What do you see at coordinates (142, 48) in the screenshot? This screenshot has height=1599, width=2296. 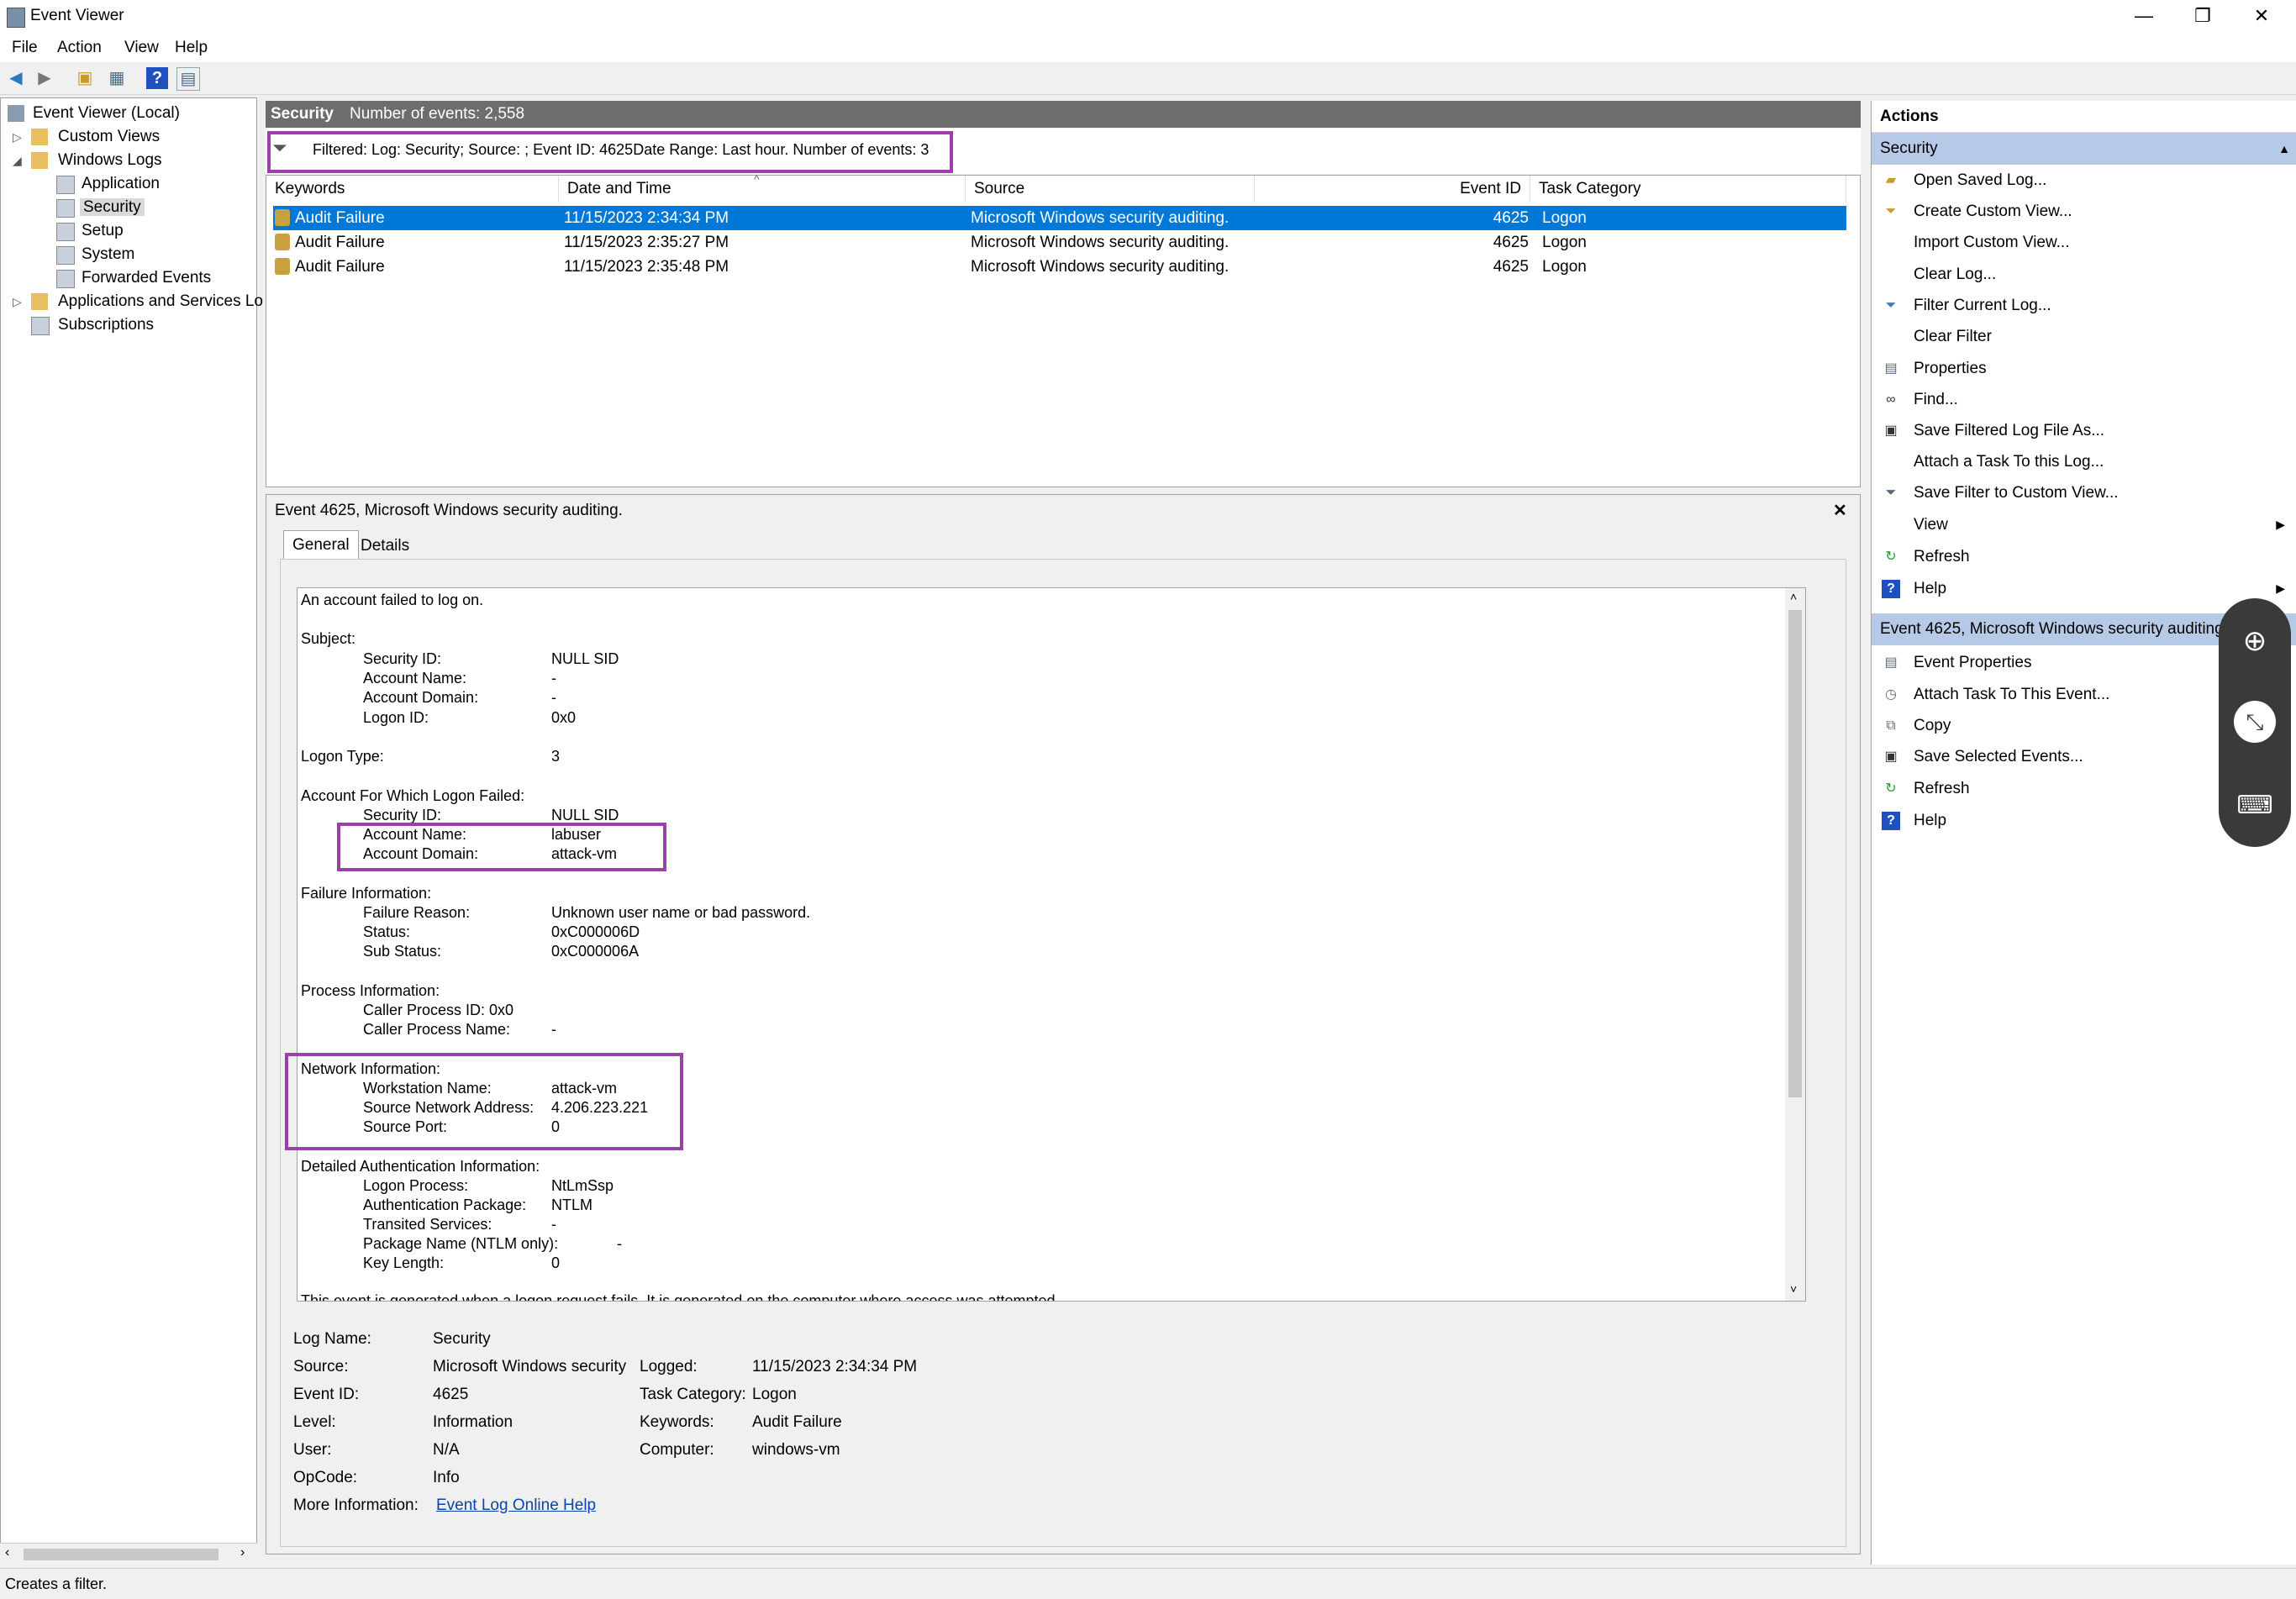 I see `menu-view: View` at bounding box center [142, 48].